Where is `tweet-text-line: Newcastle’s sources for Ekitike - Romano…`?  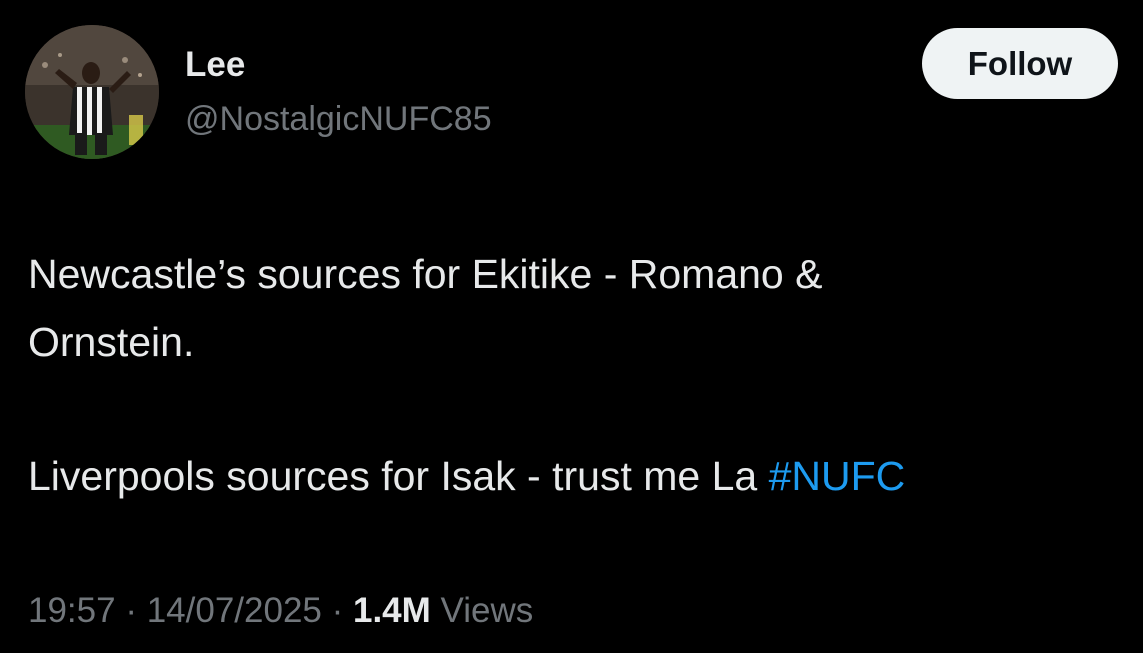
tweet-text-line: Newcastle’s sources for Ekitike - Romano… is located at coordinates (425, 274).